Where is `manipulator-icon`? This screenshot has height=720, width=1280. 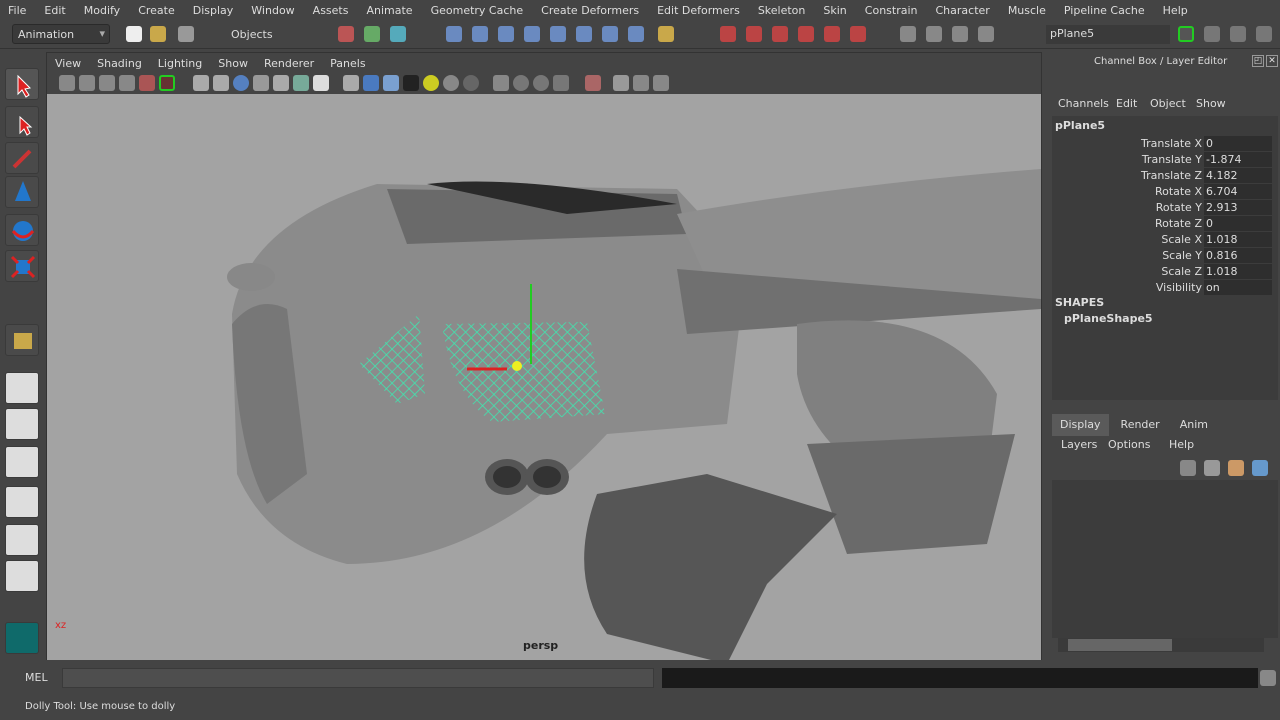
manipulator-icon is located at coordinates (22, 340).